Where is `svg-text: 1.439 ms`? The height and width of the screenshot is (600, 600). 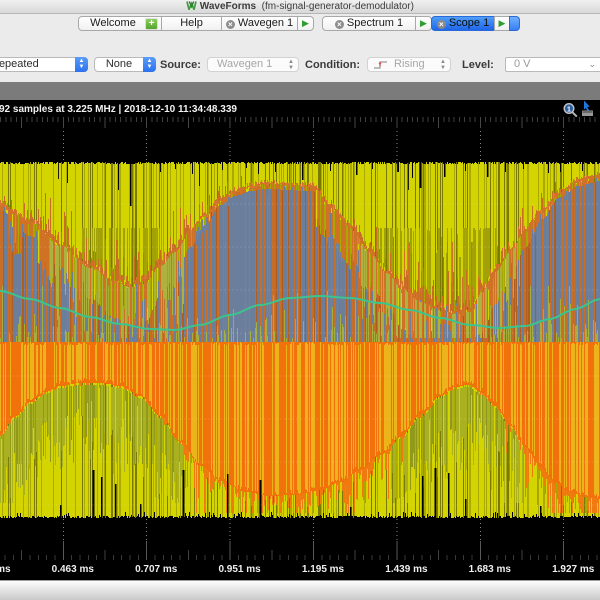
svg-text: 1.439 ms is located at coordinates (406, 569).